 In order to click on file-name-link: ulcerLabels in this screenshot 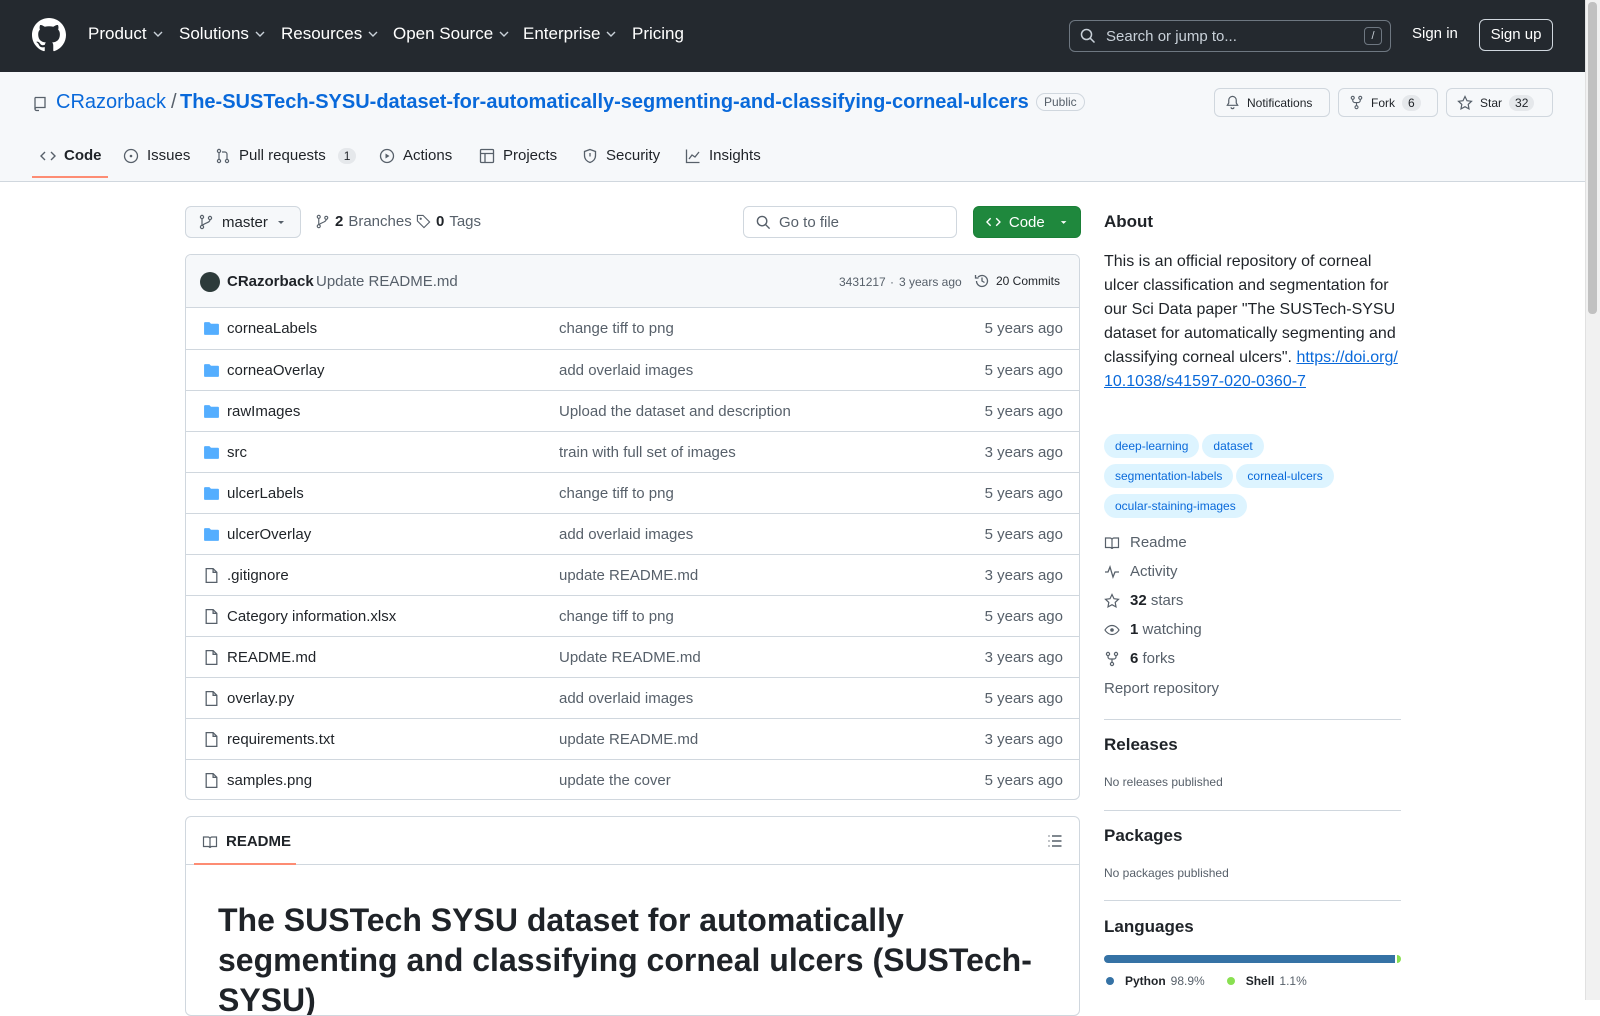, I will do `click(265, 493)`.